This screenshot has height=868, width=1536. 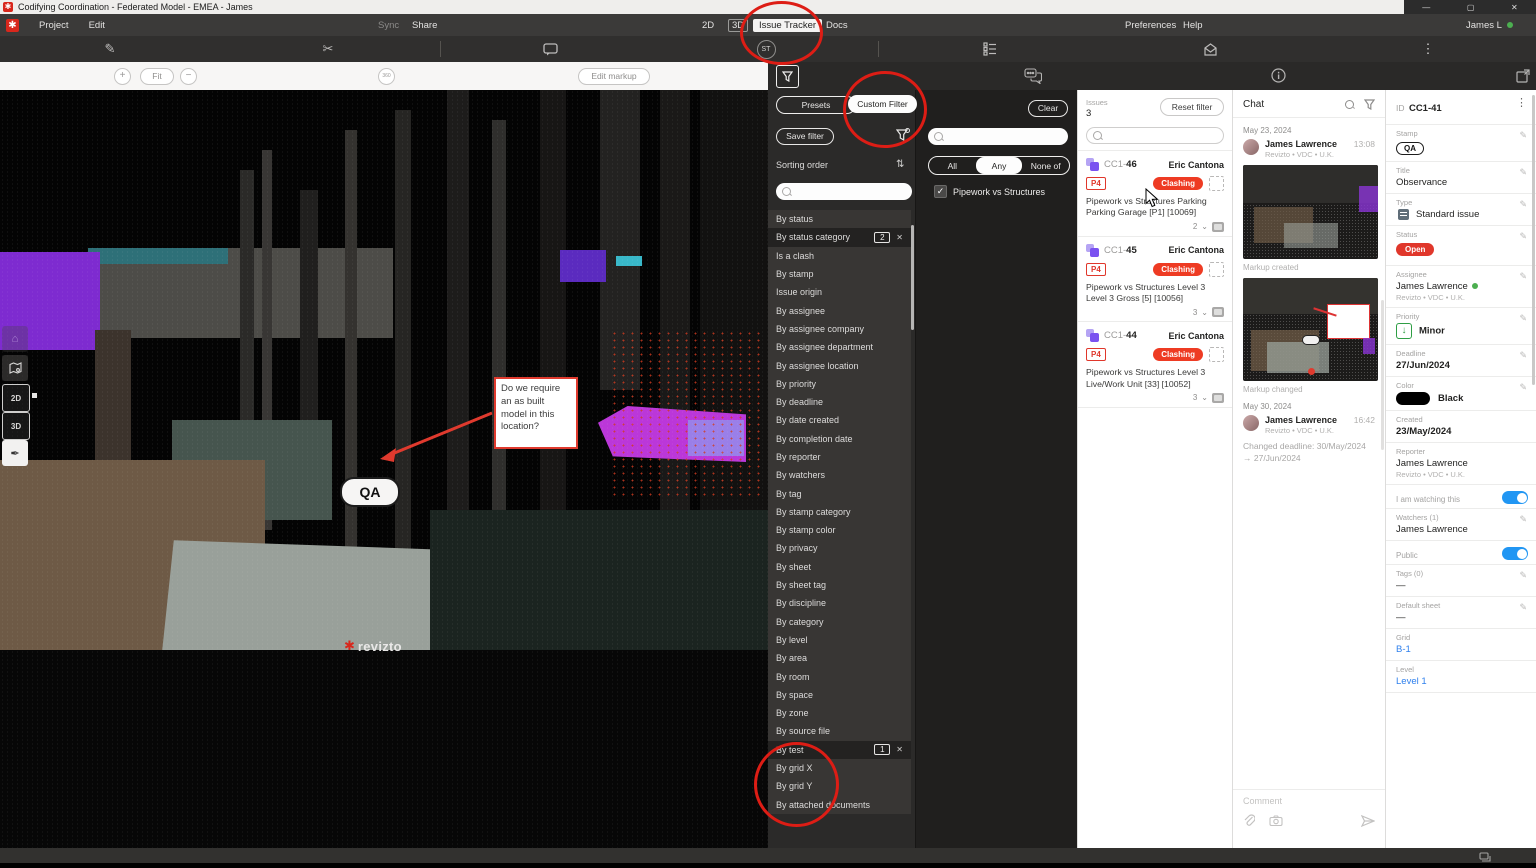 What do you see at coordinates (837, 25) in the screenshot?
I see `menu-docs: Docs` at bounding box center [837, 25].